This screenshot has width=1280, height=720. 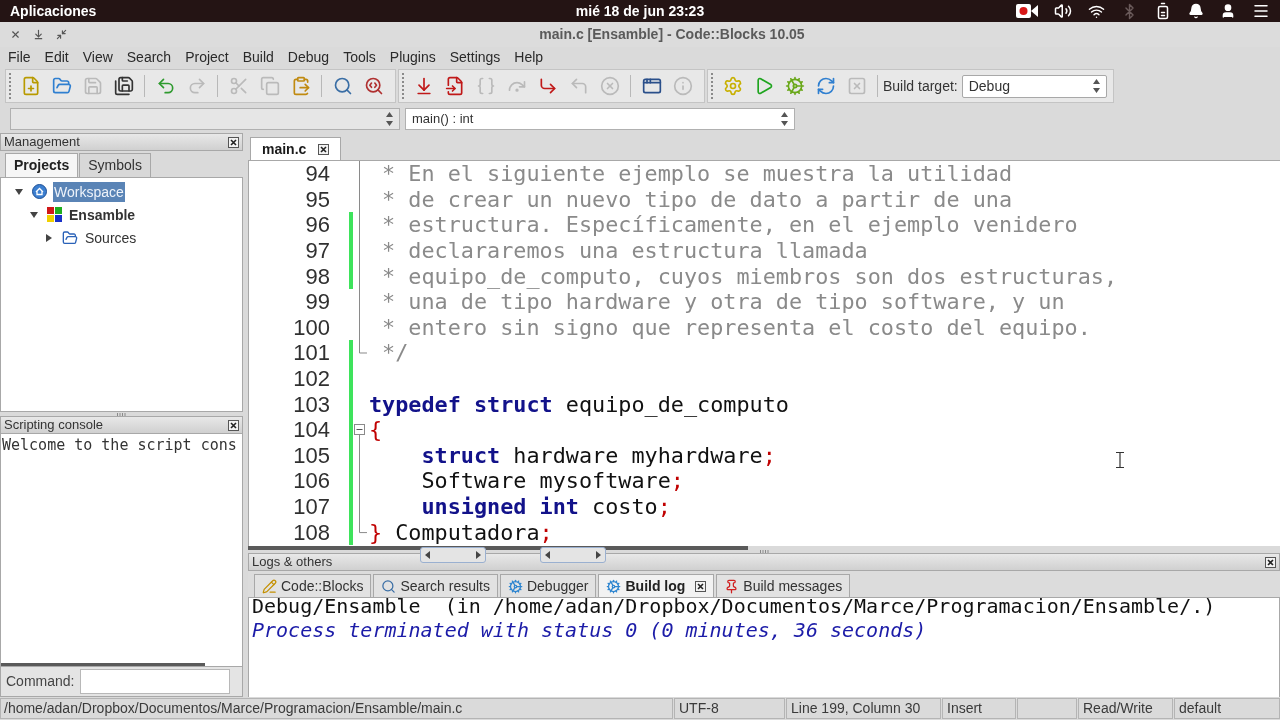 I want to click on menu-item: File, so click(x=19, y=57).